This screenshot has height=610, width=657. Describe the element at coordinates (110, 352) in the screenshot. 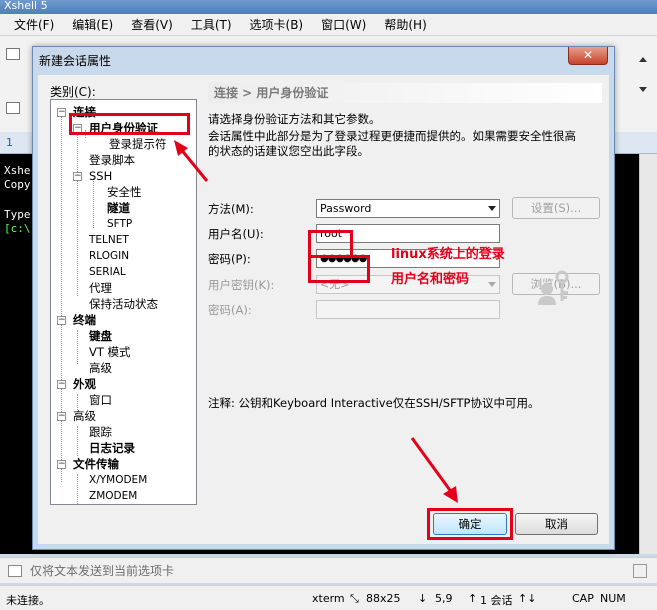

I see `tree-item-vt-mode: VT 模式` at that location.